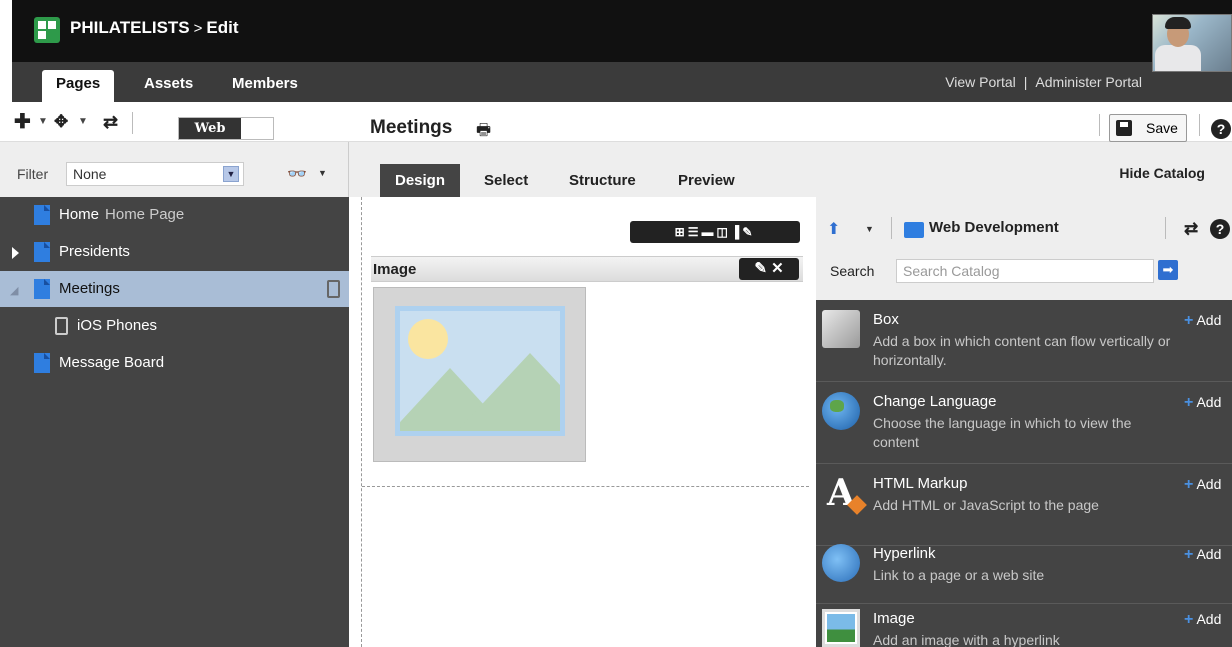 This screenshot has height=647, width=1232. I want to click on image-placeholder, so click(479, 374).